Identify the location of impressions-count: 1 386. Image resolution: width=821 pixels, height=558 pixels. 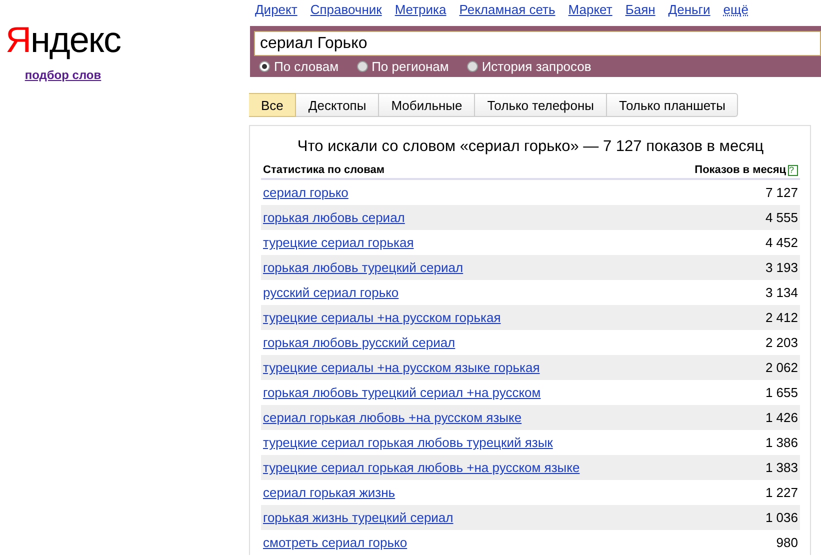
(781, 442).